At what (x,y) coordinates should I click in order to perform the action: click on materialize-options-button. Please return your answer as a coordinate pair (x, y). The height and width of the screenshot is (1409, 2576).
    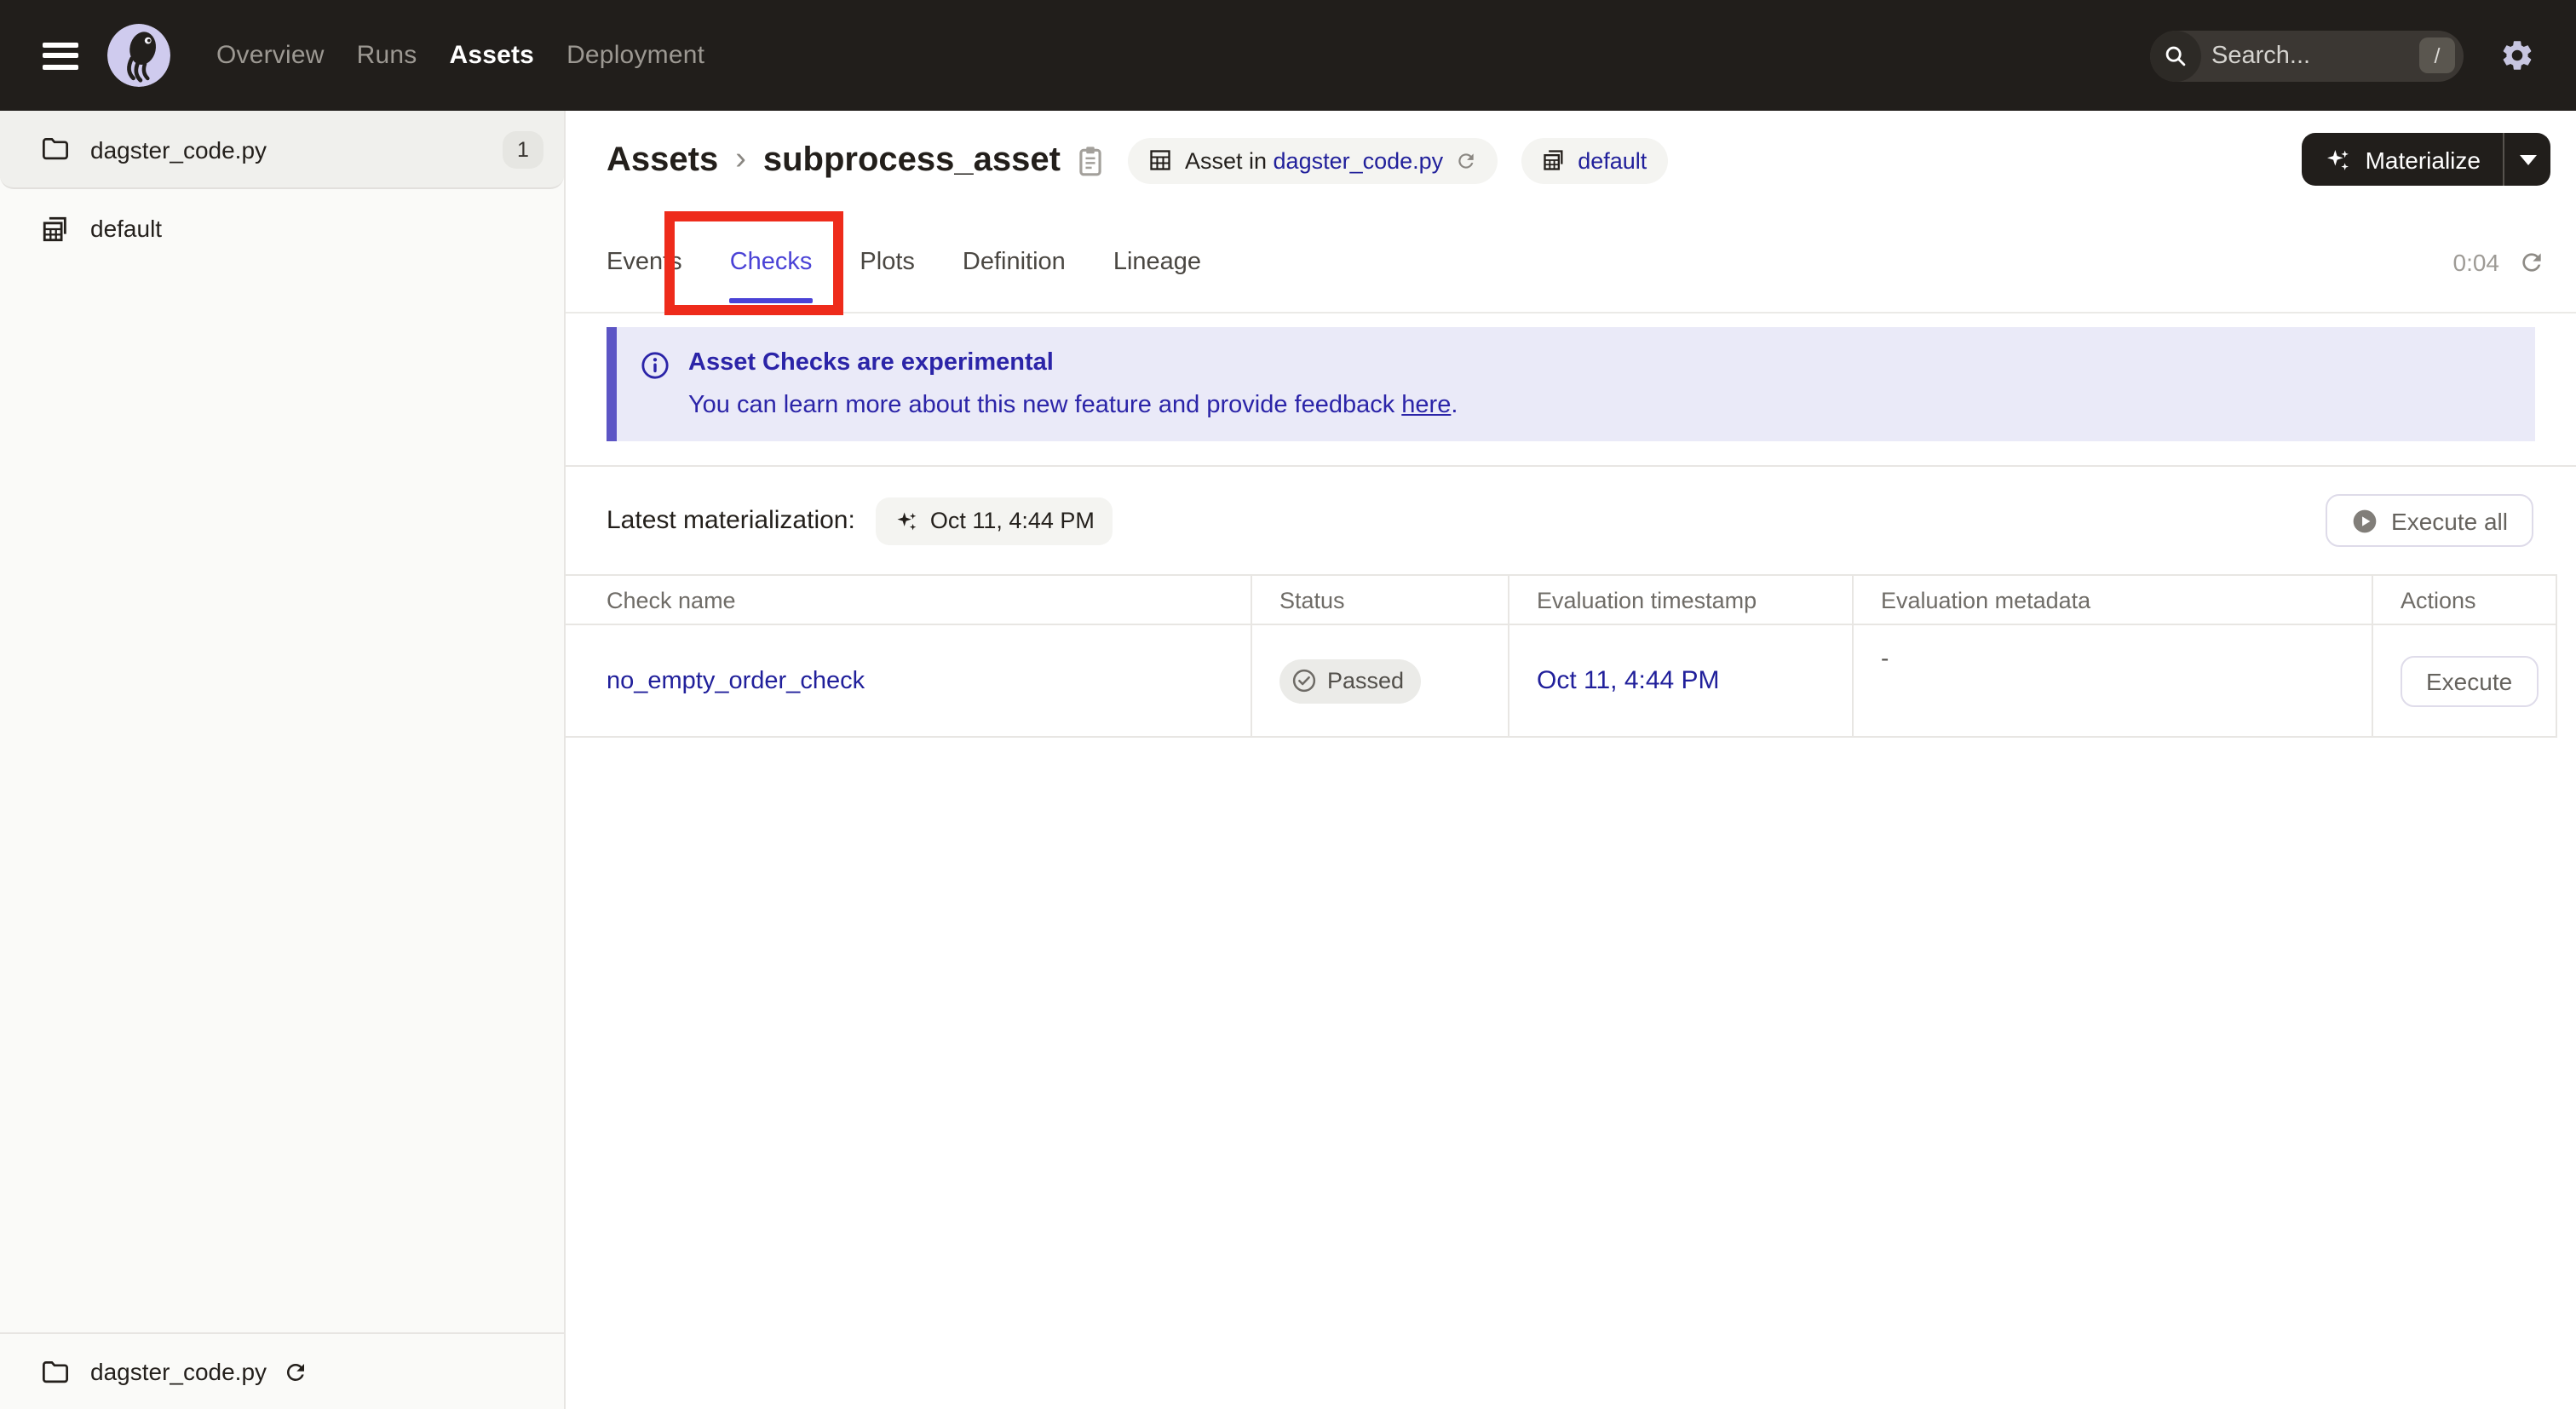
    Looking at the image, I should click on (2527, 159).